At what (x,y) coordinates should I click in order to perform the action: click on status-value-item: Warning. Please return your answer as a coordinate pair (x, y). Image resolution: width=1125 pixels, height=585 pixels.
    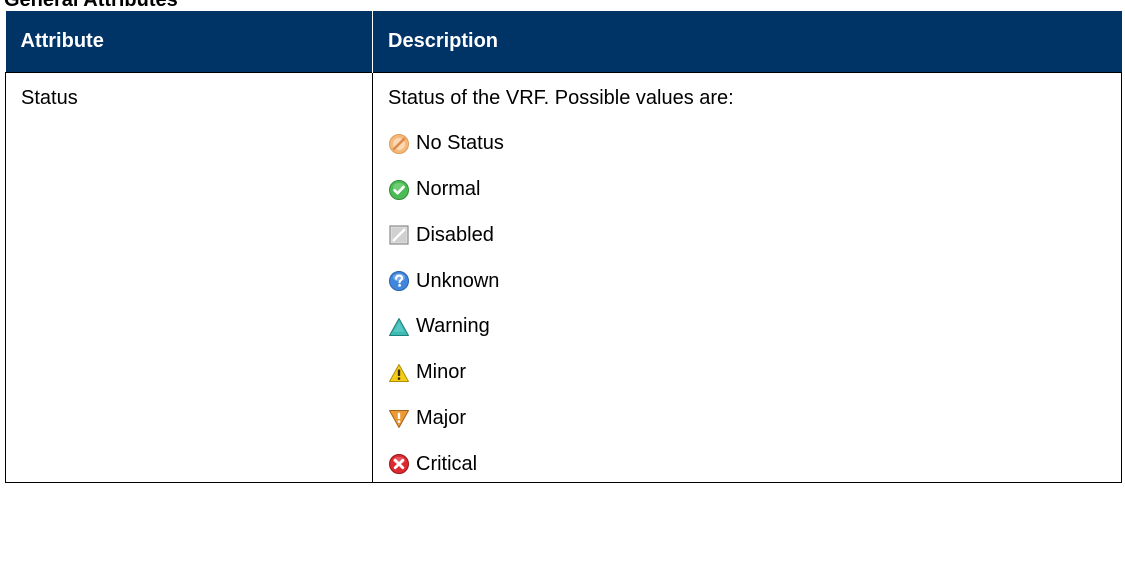
    Looking at the image, I should click on (754, 316).